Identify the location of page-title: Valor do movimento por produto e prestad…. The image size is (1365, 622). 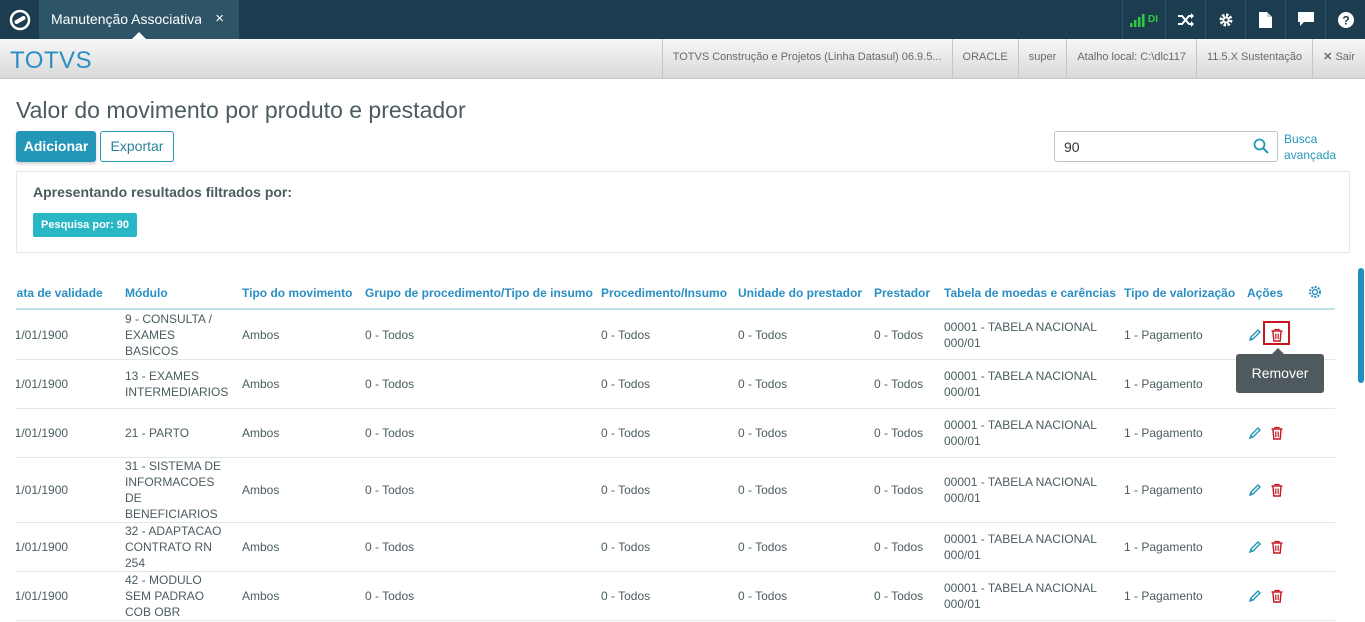
(241, 110).